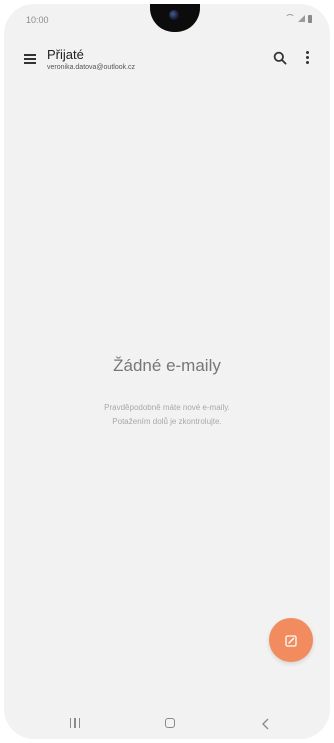 The width and height of the screenshot is (334, 743). Describe the element at coordinates (167, 365) in the screenshot. I see `empty-state-title: Žádné e-maily` at that location.